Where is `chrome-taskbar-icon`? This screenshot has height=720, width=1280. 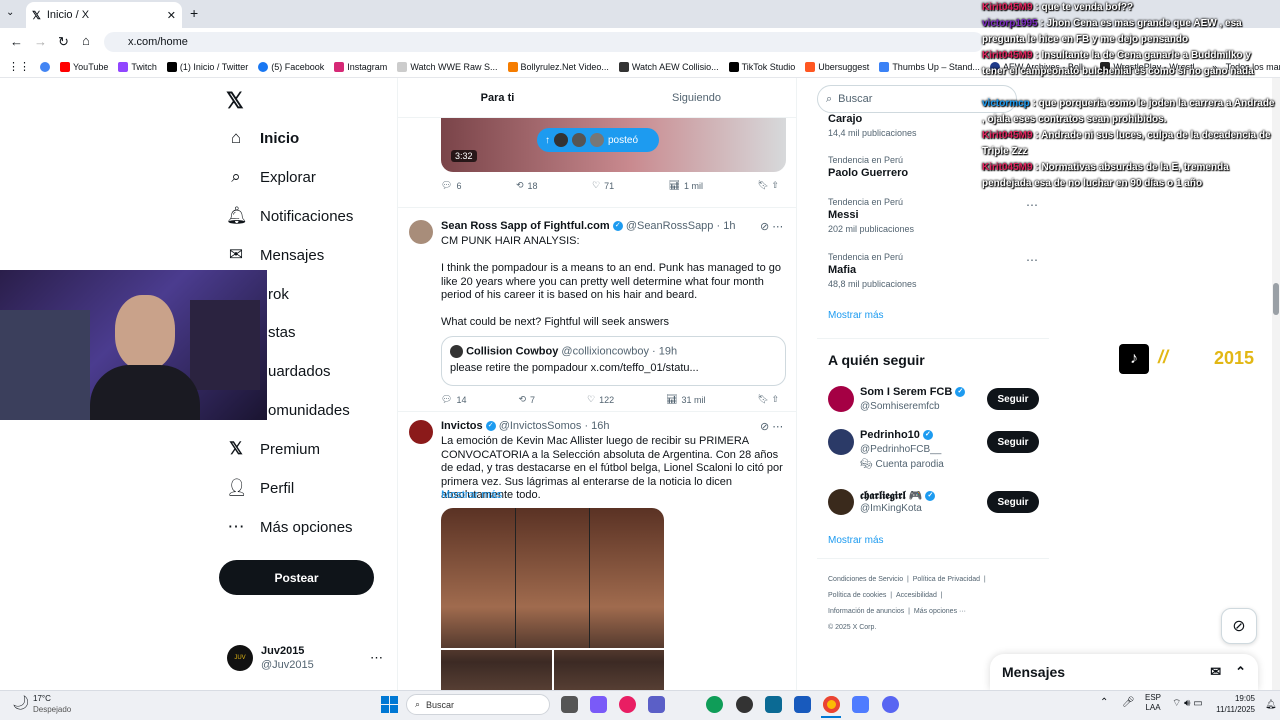
chrome-taskbar-icon is located at coordinates (831, 704).